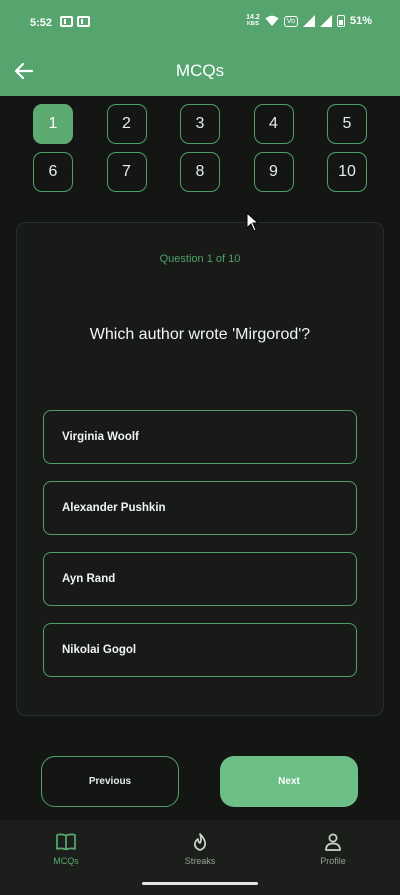 Image resolution: width=400 pixels, height=895 pixels. Describe the element at coordinates (253, 222) in the screenshot. I see `mouse-cursor-icon` at that location.